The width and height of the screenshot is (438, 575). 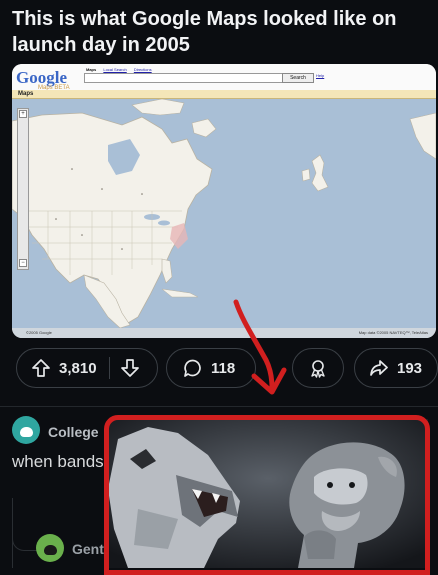 What do you see at coordinates (24, 535) in the screenshot?
I see `thread-connector` at bounding box center [24, 535].